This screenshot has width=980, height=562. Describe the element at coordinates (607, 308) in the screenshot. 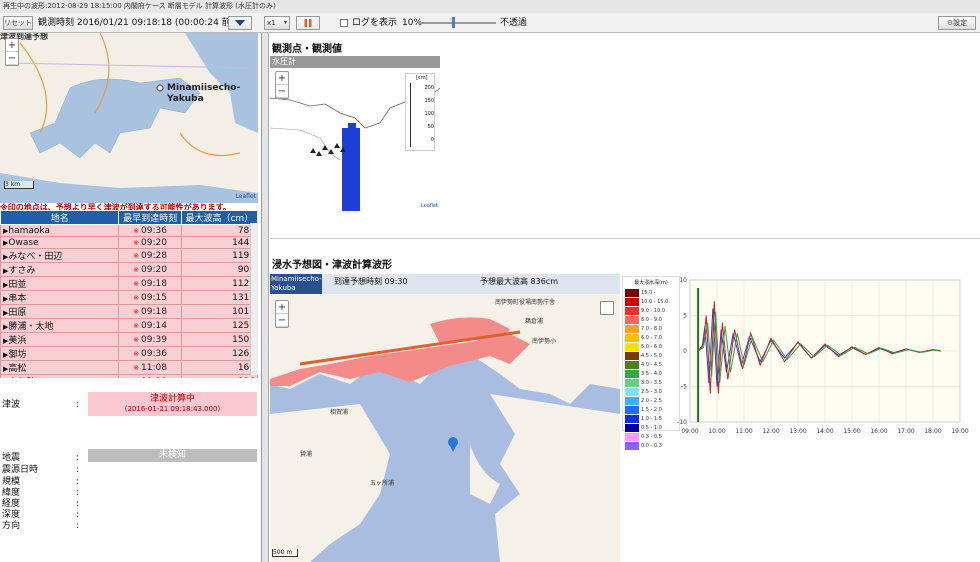

I see `fullscreen-icon` at that location.